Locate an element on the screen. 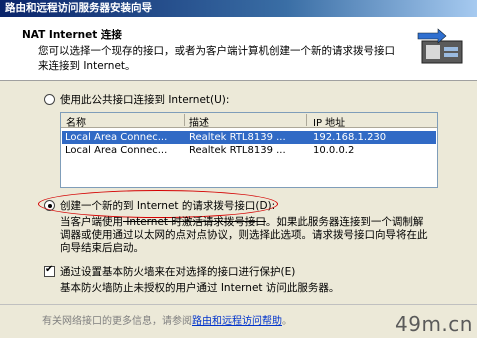 The image size is (477, 338). highlight-ellipse is located at coordinates (158, 204).